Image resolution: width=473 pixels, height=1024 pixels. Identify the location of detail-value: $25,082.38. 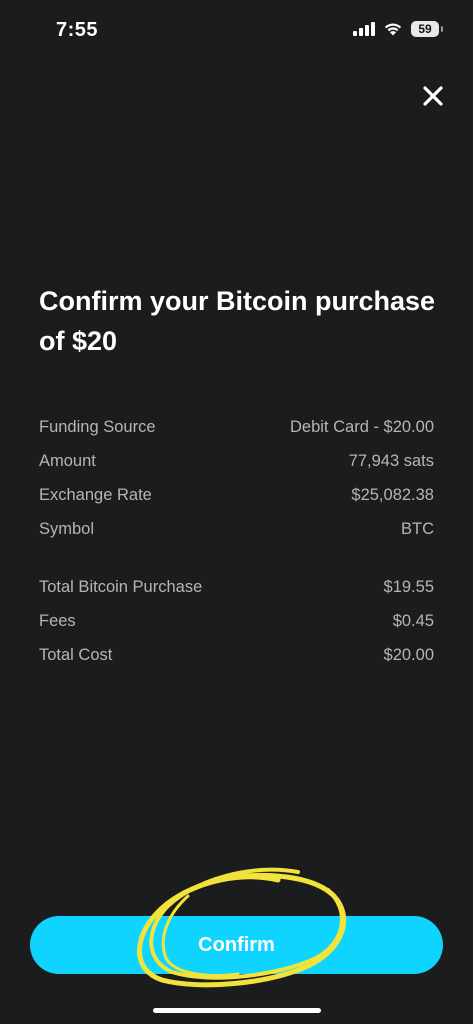
(392, 495).